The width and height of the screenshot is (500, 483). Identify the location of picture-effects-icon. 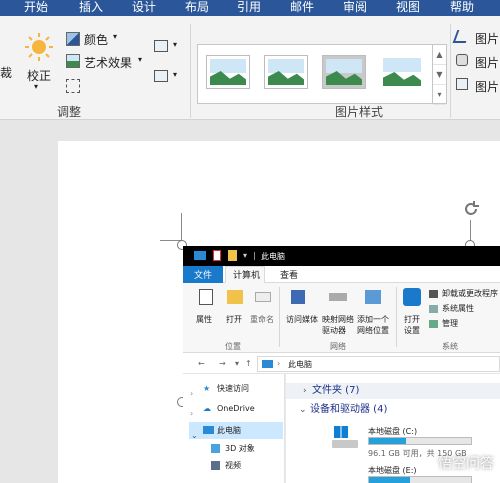
(462, 60).